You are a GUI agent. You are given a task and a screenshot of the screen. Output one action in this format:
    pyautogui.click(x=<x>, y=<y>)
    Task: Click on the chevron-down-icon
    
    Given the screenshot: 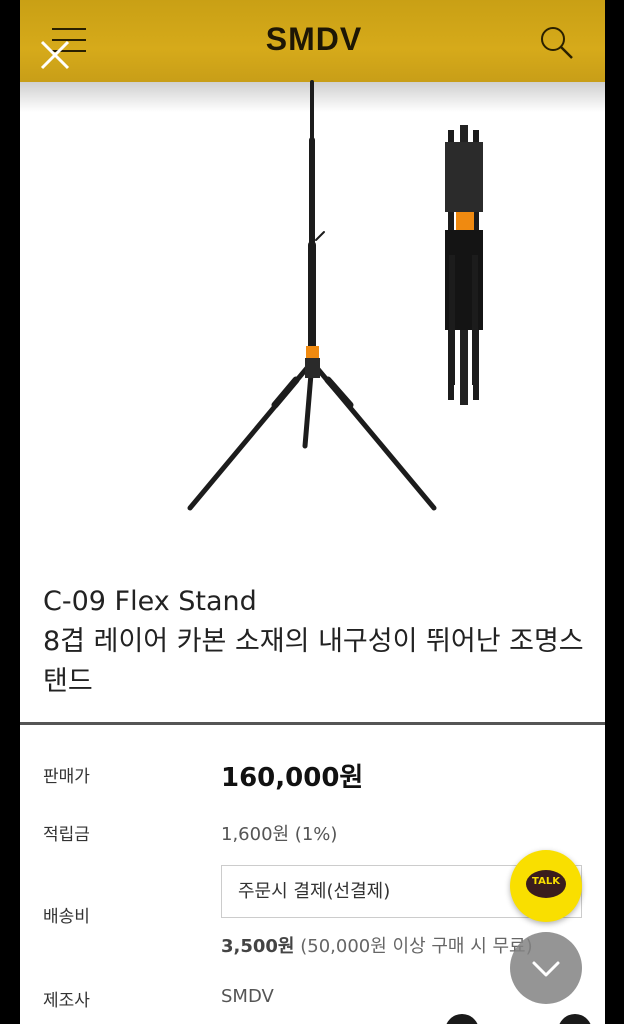 What is the action you would take?
    pyautogui.click(x=546, y=969)
    